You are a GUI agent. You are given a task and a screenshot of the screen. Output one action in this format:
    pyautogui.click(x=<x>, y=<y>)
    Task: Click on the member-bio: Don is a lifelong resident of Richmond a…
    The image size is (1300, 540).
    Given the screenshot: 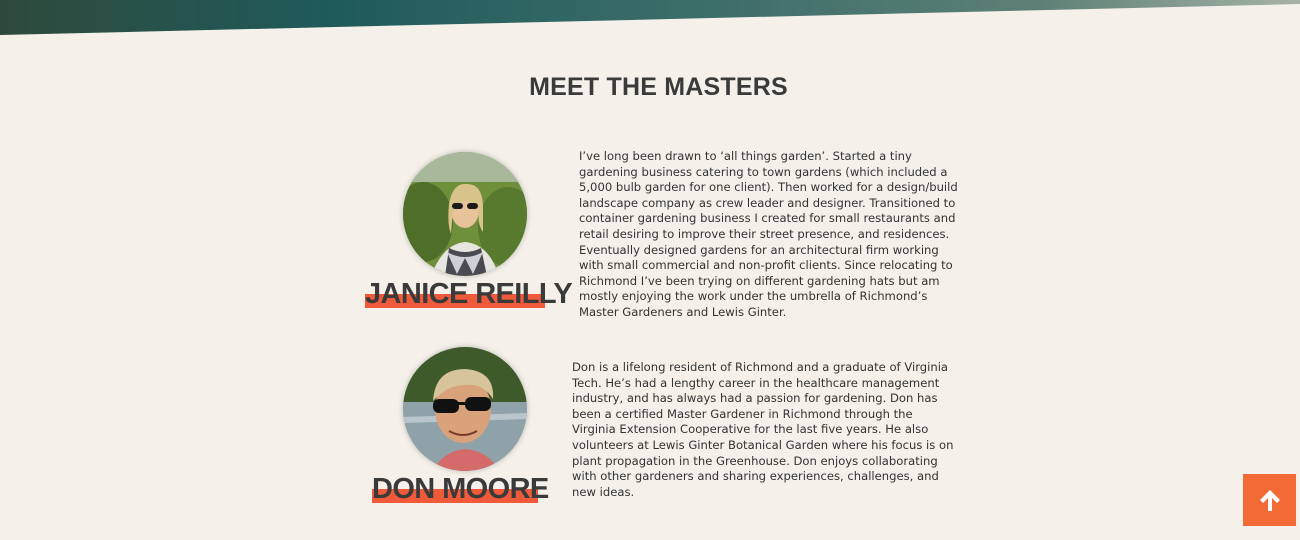 What is the action you would take?
    pyautogui.click(x=763, y=429)
    